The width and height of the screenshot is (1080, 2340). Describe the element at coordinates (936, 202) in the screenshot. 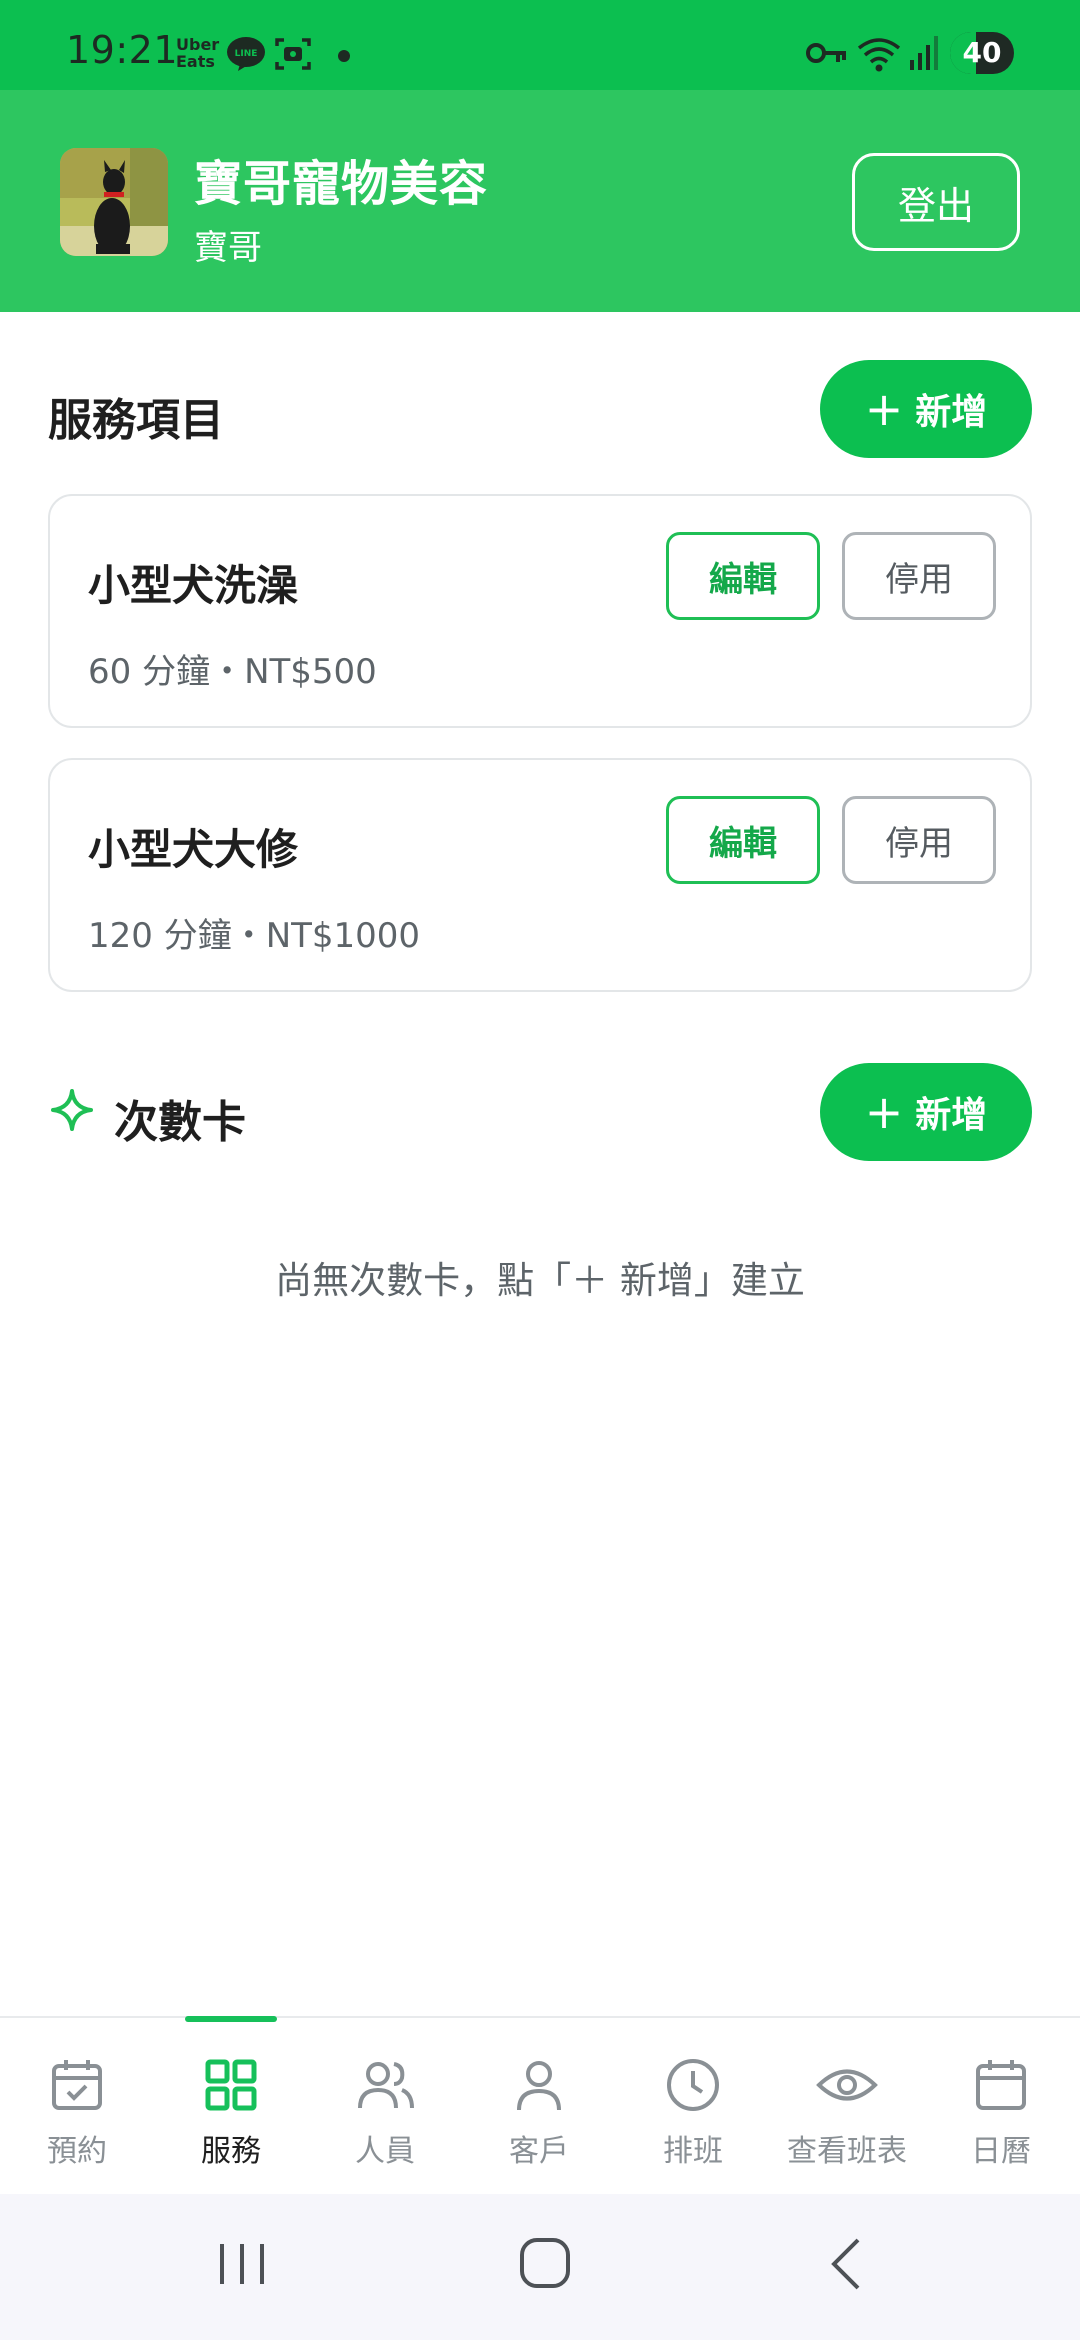

I see `logout-button: 登出` at that location.